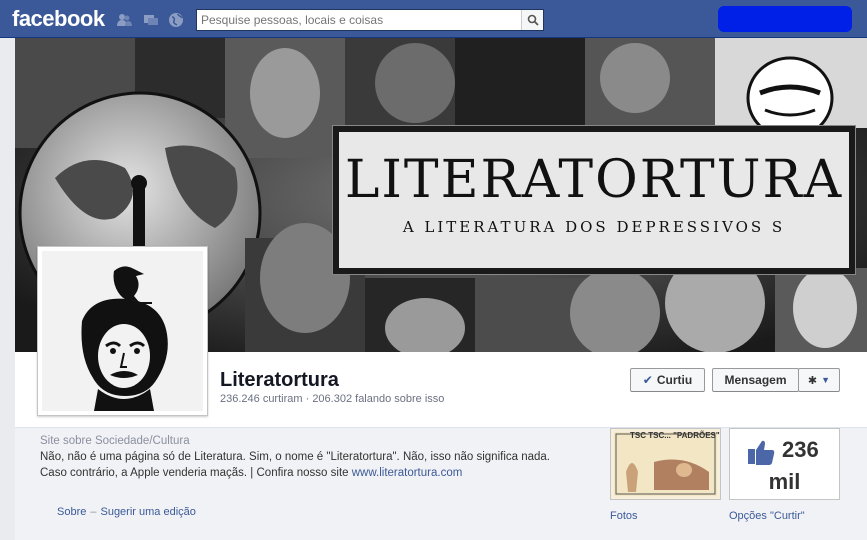 The image size is (867, 540). Describe the element at coordinates (812, 380) in the screenshot. I see `gear-icon: ✱` at that location.